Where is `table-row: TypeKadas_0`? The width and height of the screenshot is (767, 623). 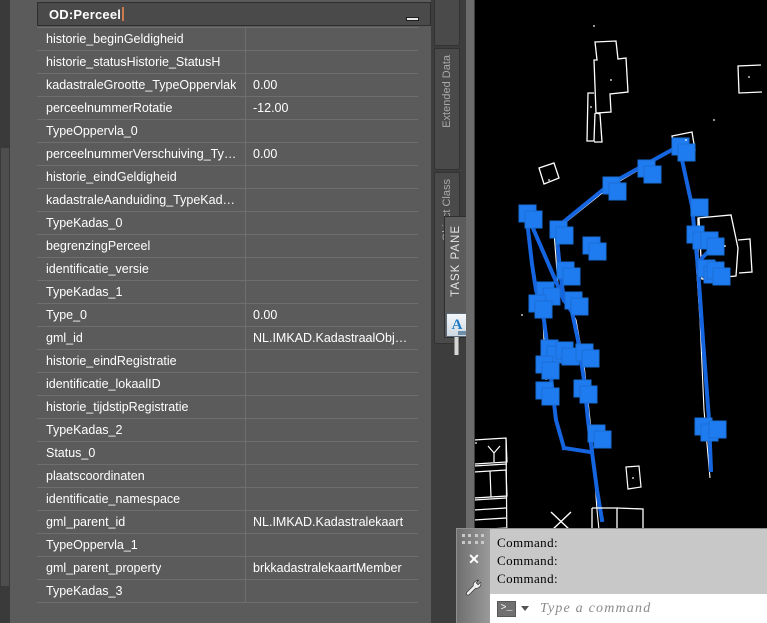
table-row: TypeKadas_0 is located at coordinates (227, 223).